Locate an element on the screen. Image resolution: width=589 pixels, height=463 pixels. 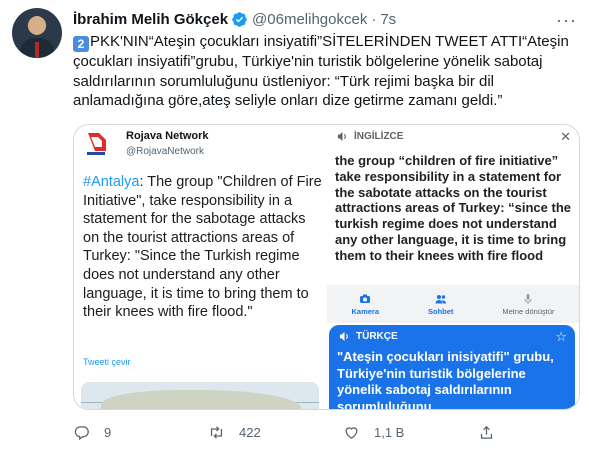
rojava-network-logo-icon is located at coordinates (96, 144).